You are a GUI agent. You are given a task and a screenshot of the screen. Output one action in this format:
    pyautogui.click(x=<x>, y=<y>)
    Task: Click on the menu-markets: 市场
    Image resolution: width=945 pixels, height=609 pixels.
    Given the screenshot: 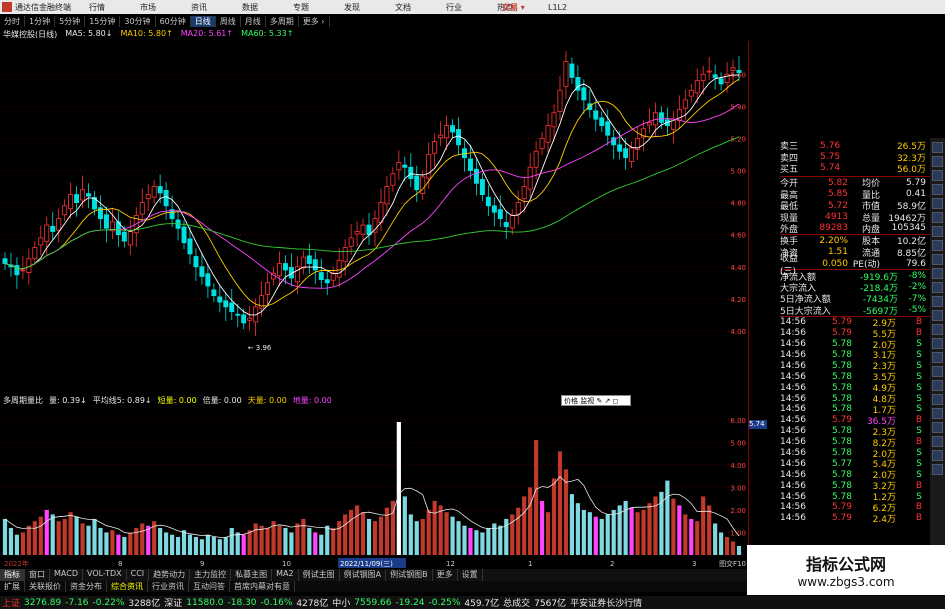 What is the action you would take?
    pyautogui.click(x=158, y=7)
    